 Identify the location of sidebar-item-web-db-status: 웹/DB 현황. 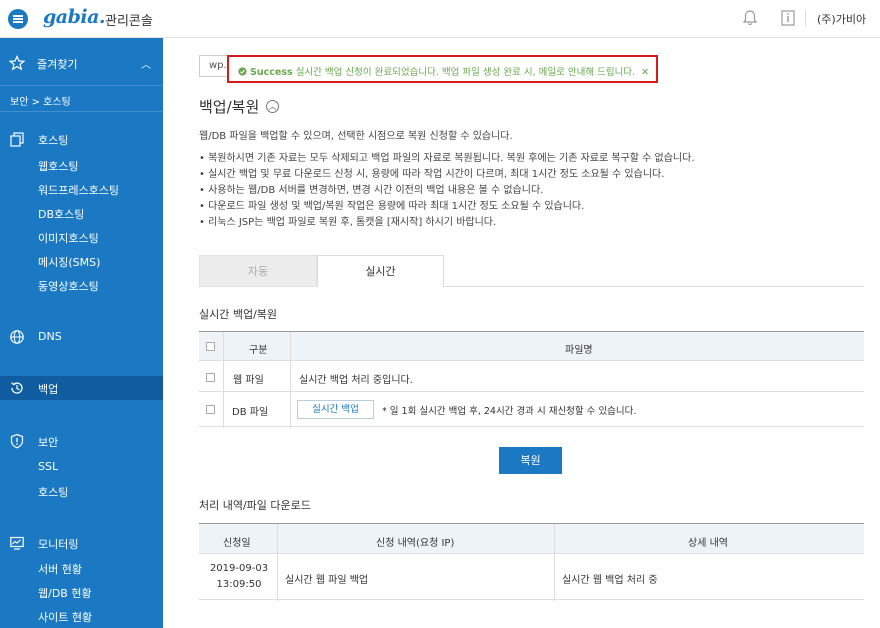
(65, 593).